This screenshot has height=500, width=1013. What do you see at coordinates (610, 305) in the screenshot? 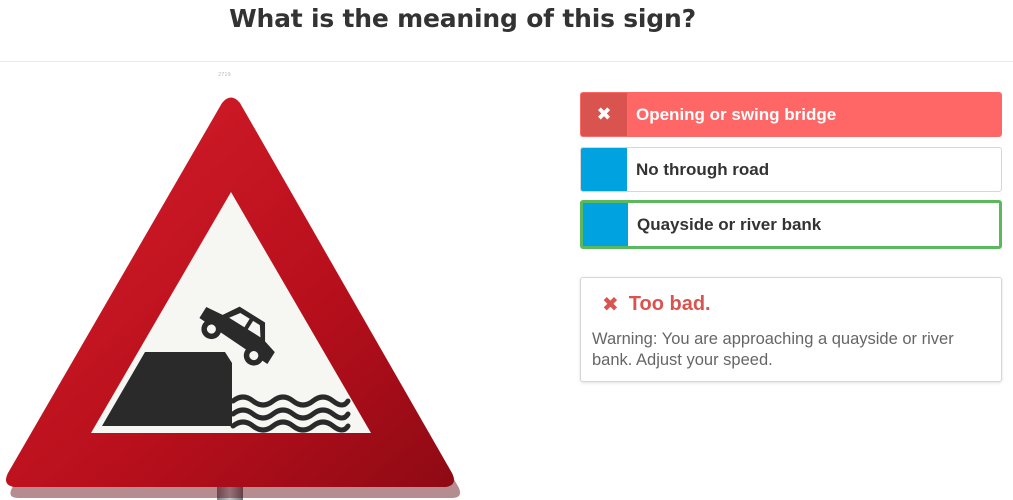
I see `close-x-icon: ✖` at bounding box center [610, 305].